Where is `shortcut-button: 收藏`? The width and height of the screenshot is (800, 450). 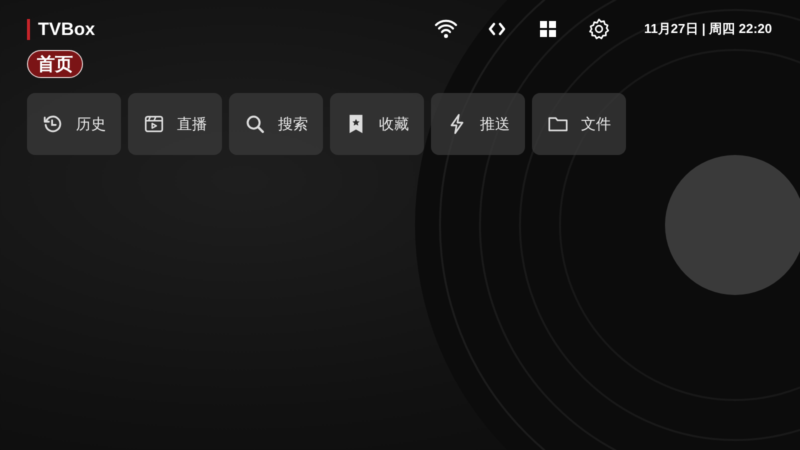 shortcut-button: 收藏 is located at coordinates (377, 124).